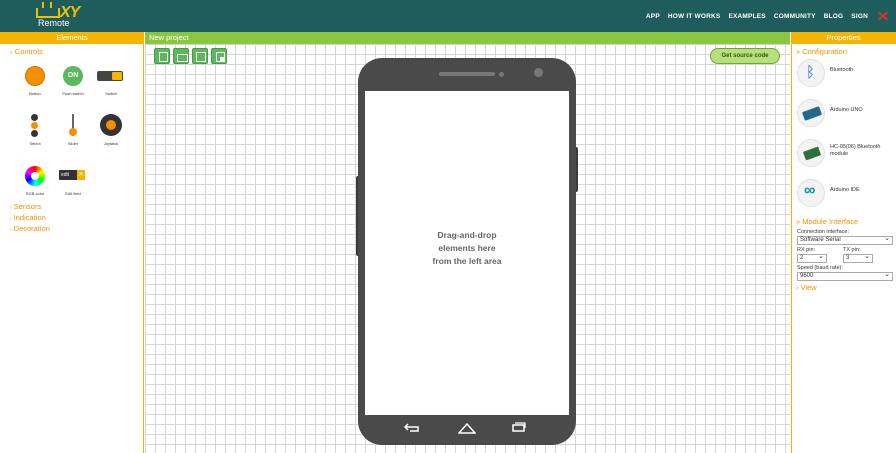 This screenshot has height=453, width=896. What do you see at coordinates (219, 56) in the screenshot?
I see `save-as-icon` at bounding box center [219, 56].